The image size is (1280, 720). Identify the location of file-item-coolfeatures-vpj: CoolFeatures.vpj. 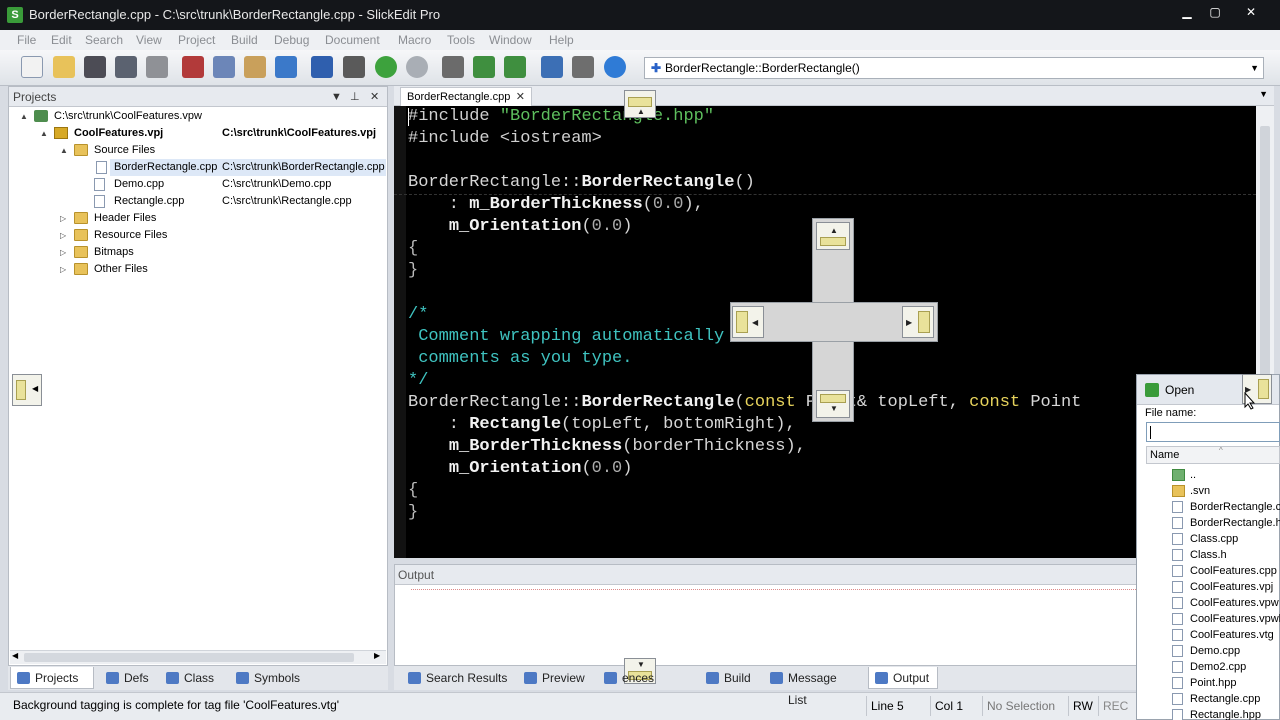
(1226, 587).